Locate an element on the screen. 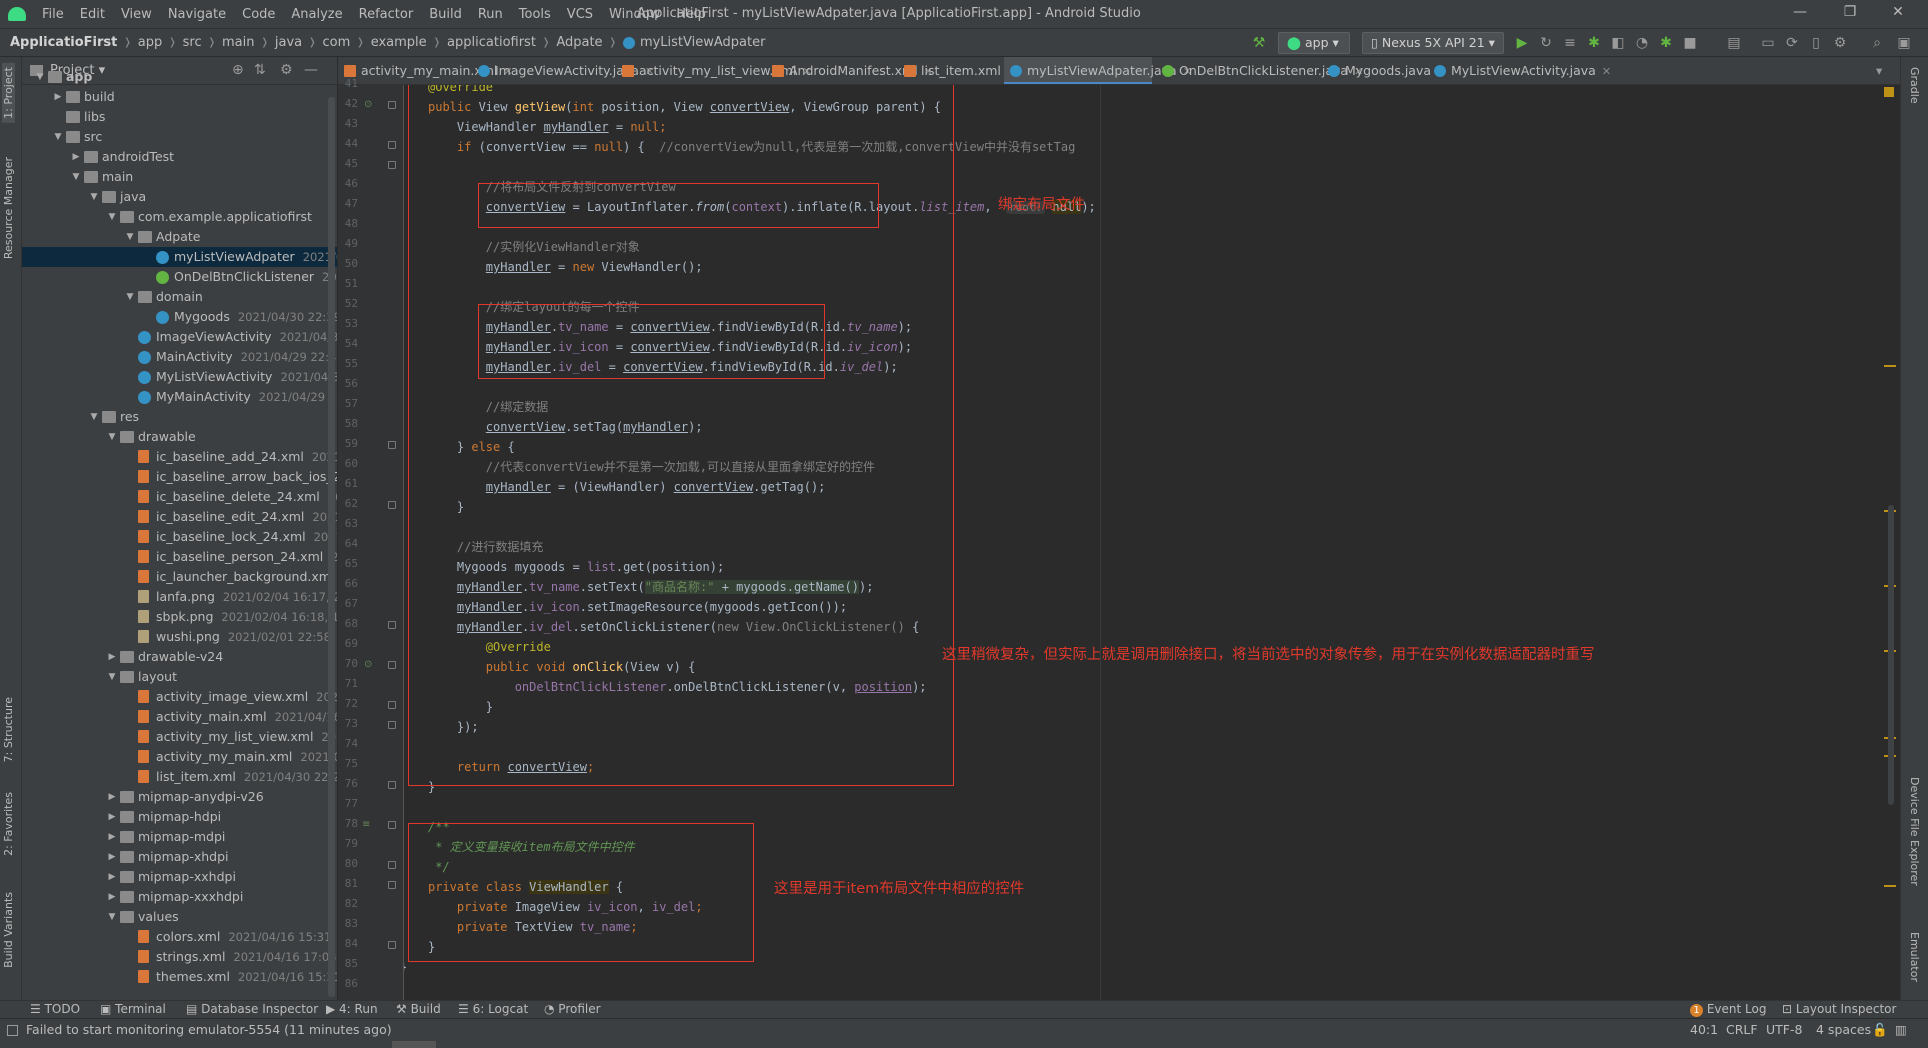 This screenshot has height=1048, width=1928. tree-item: colors.xml2021/04/16 15:31, 38 is located at coordinates (179, 937).